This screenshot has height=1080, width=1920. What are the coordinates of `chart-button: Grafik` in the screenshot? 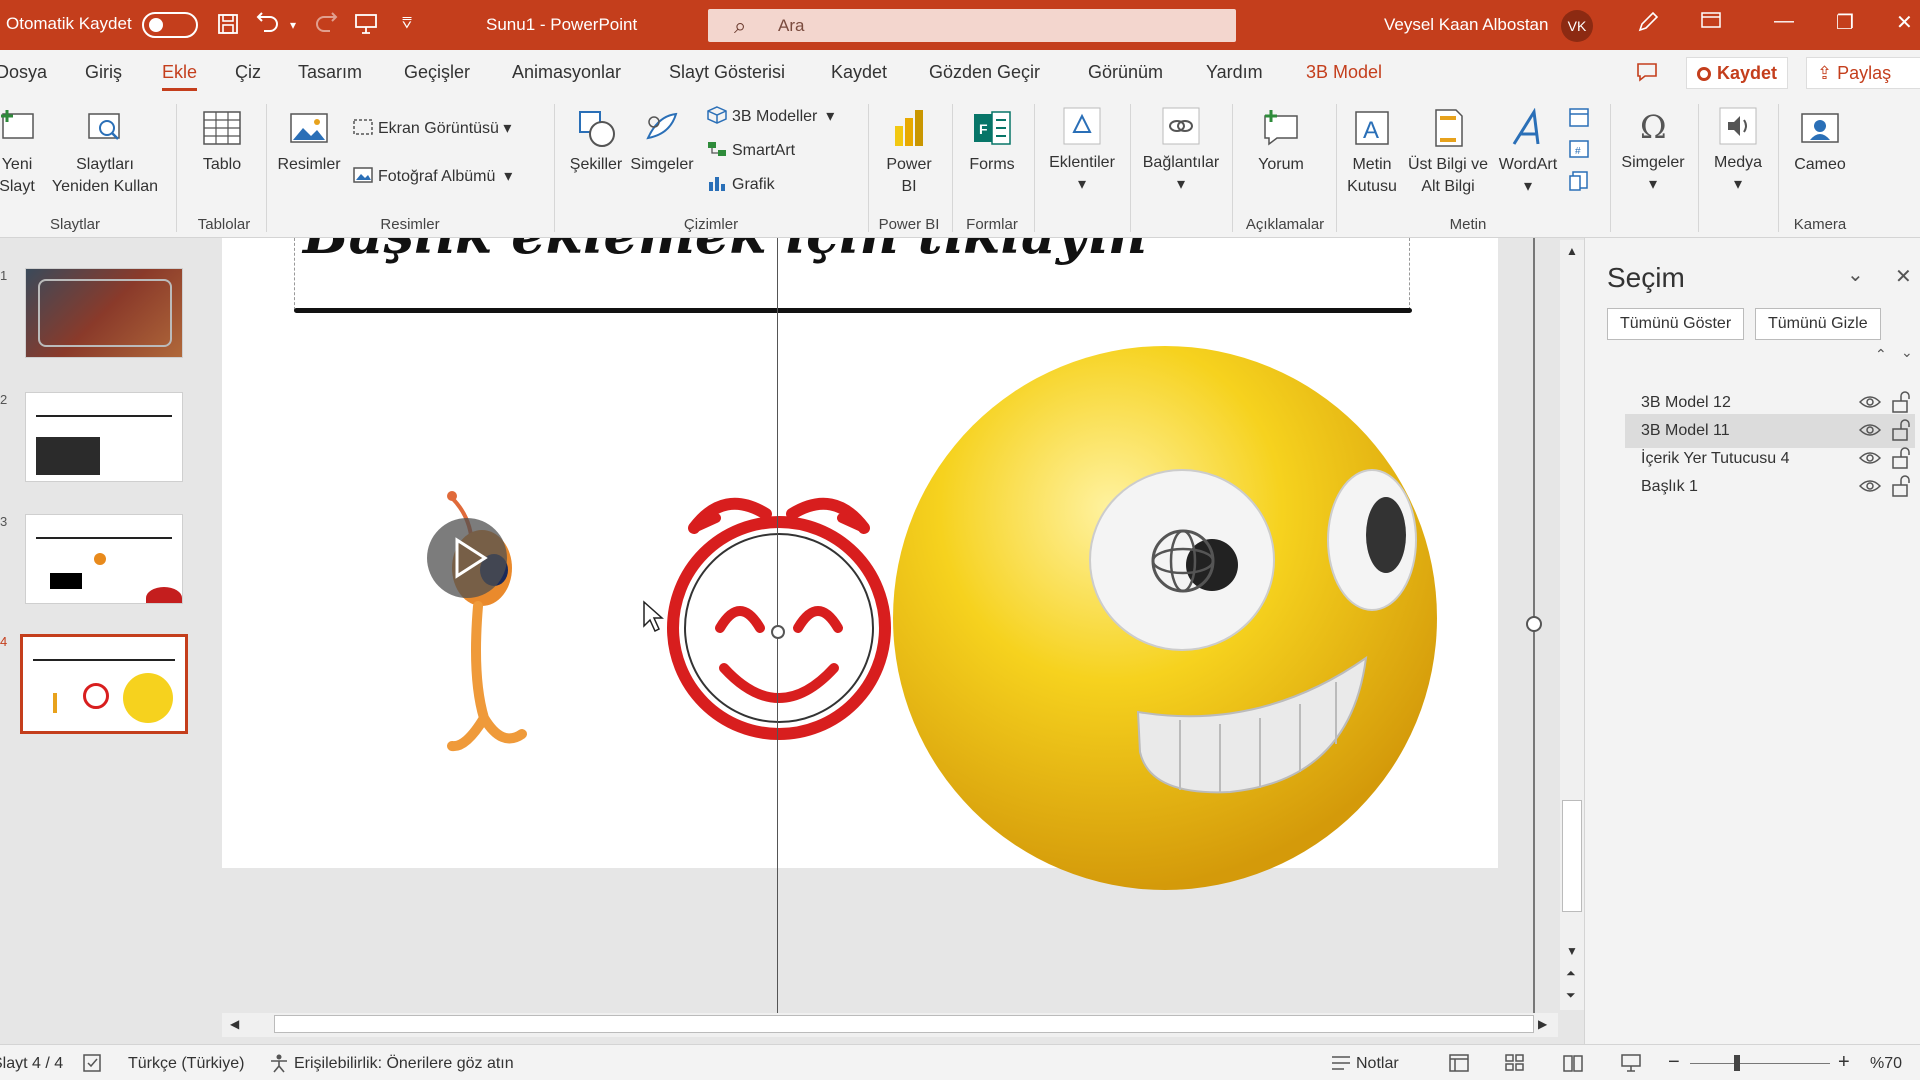 It's located at (740, 184).